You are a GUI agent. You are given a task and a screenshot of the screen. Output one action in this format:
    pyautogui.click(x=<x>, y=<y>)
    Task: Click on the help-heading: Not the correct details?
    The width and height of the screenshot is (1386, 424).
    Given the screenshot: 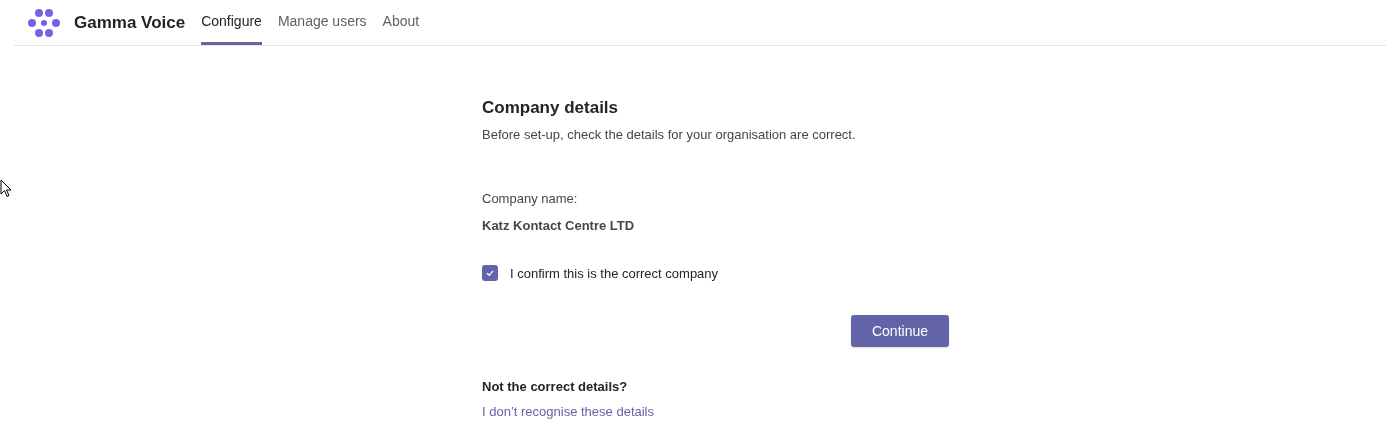 What is the action you would take?
    pyautogui.click(x=555, y=387)
    